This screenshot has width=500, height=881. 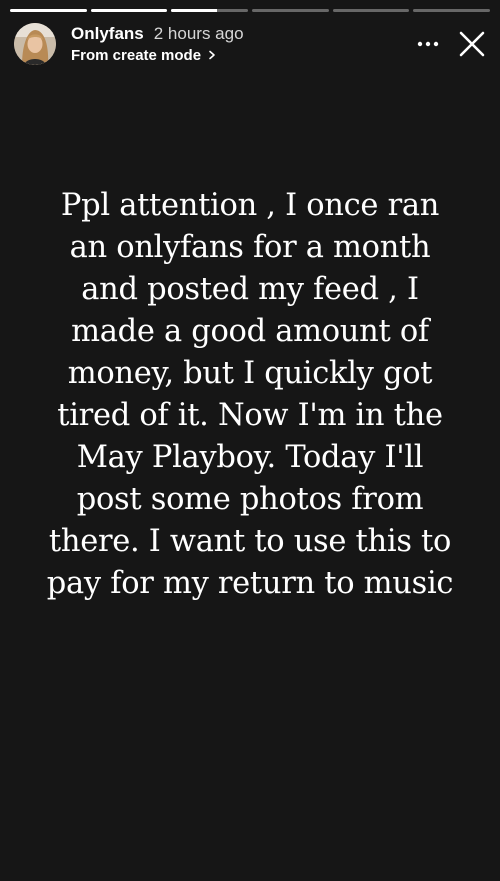 I want to click on create-mode-label: From create mode, so click(x=136, y=55).